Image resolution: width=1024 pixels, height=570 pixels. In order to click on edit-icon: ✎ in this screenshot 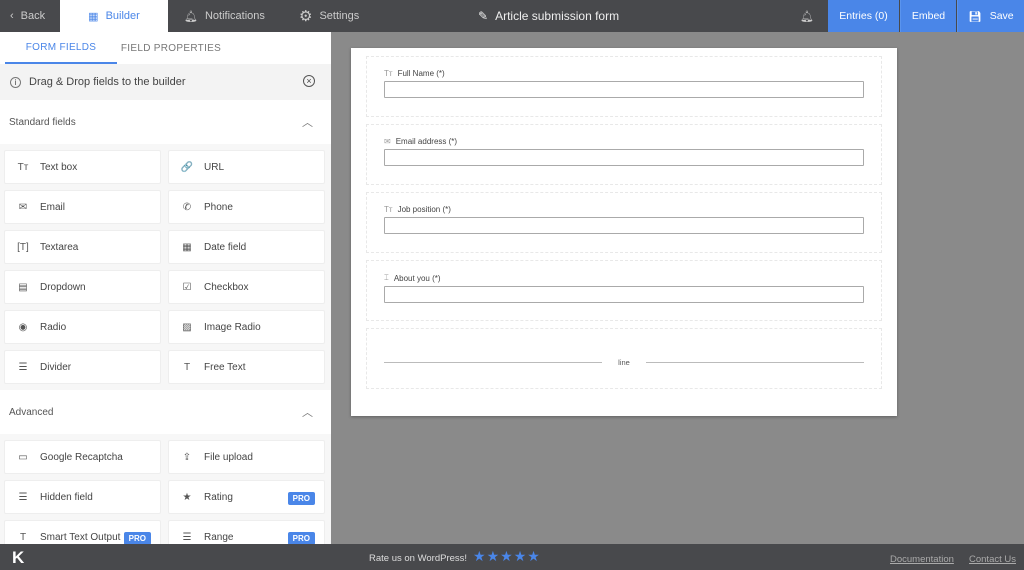, I will do `click(483, 16)`.